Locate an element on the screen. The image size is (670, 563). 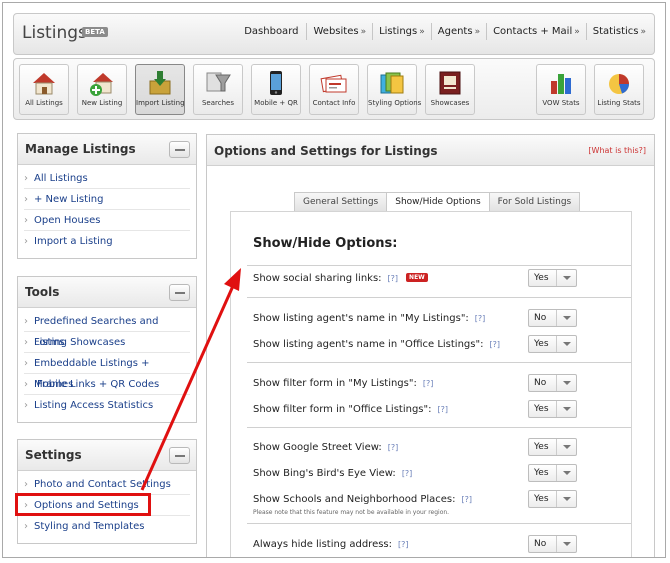
beta-badge: BETA is located at coordinates (95, 32).